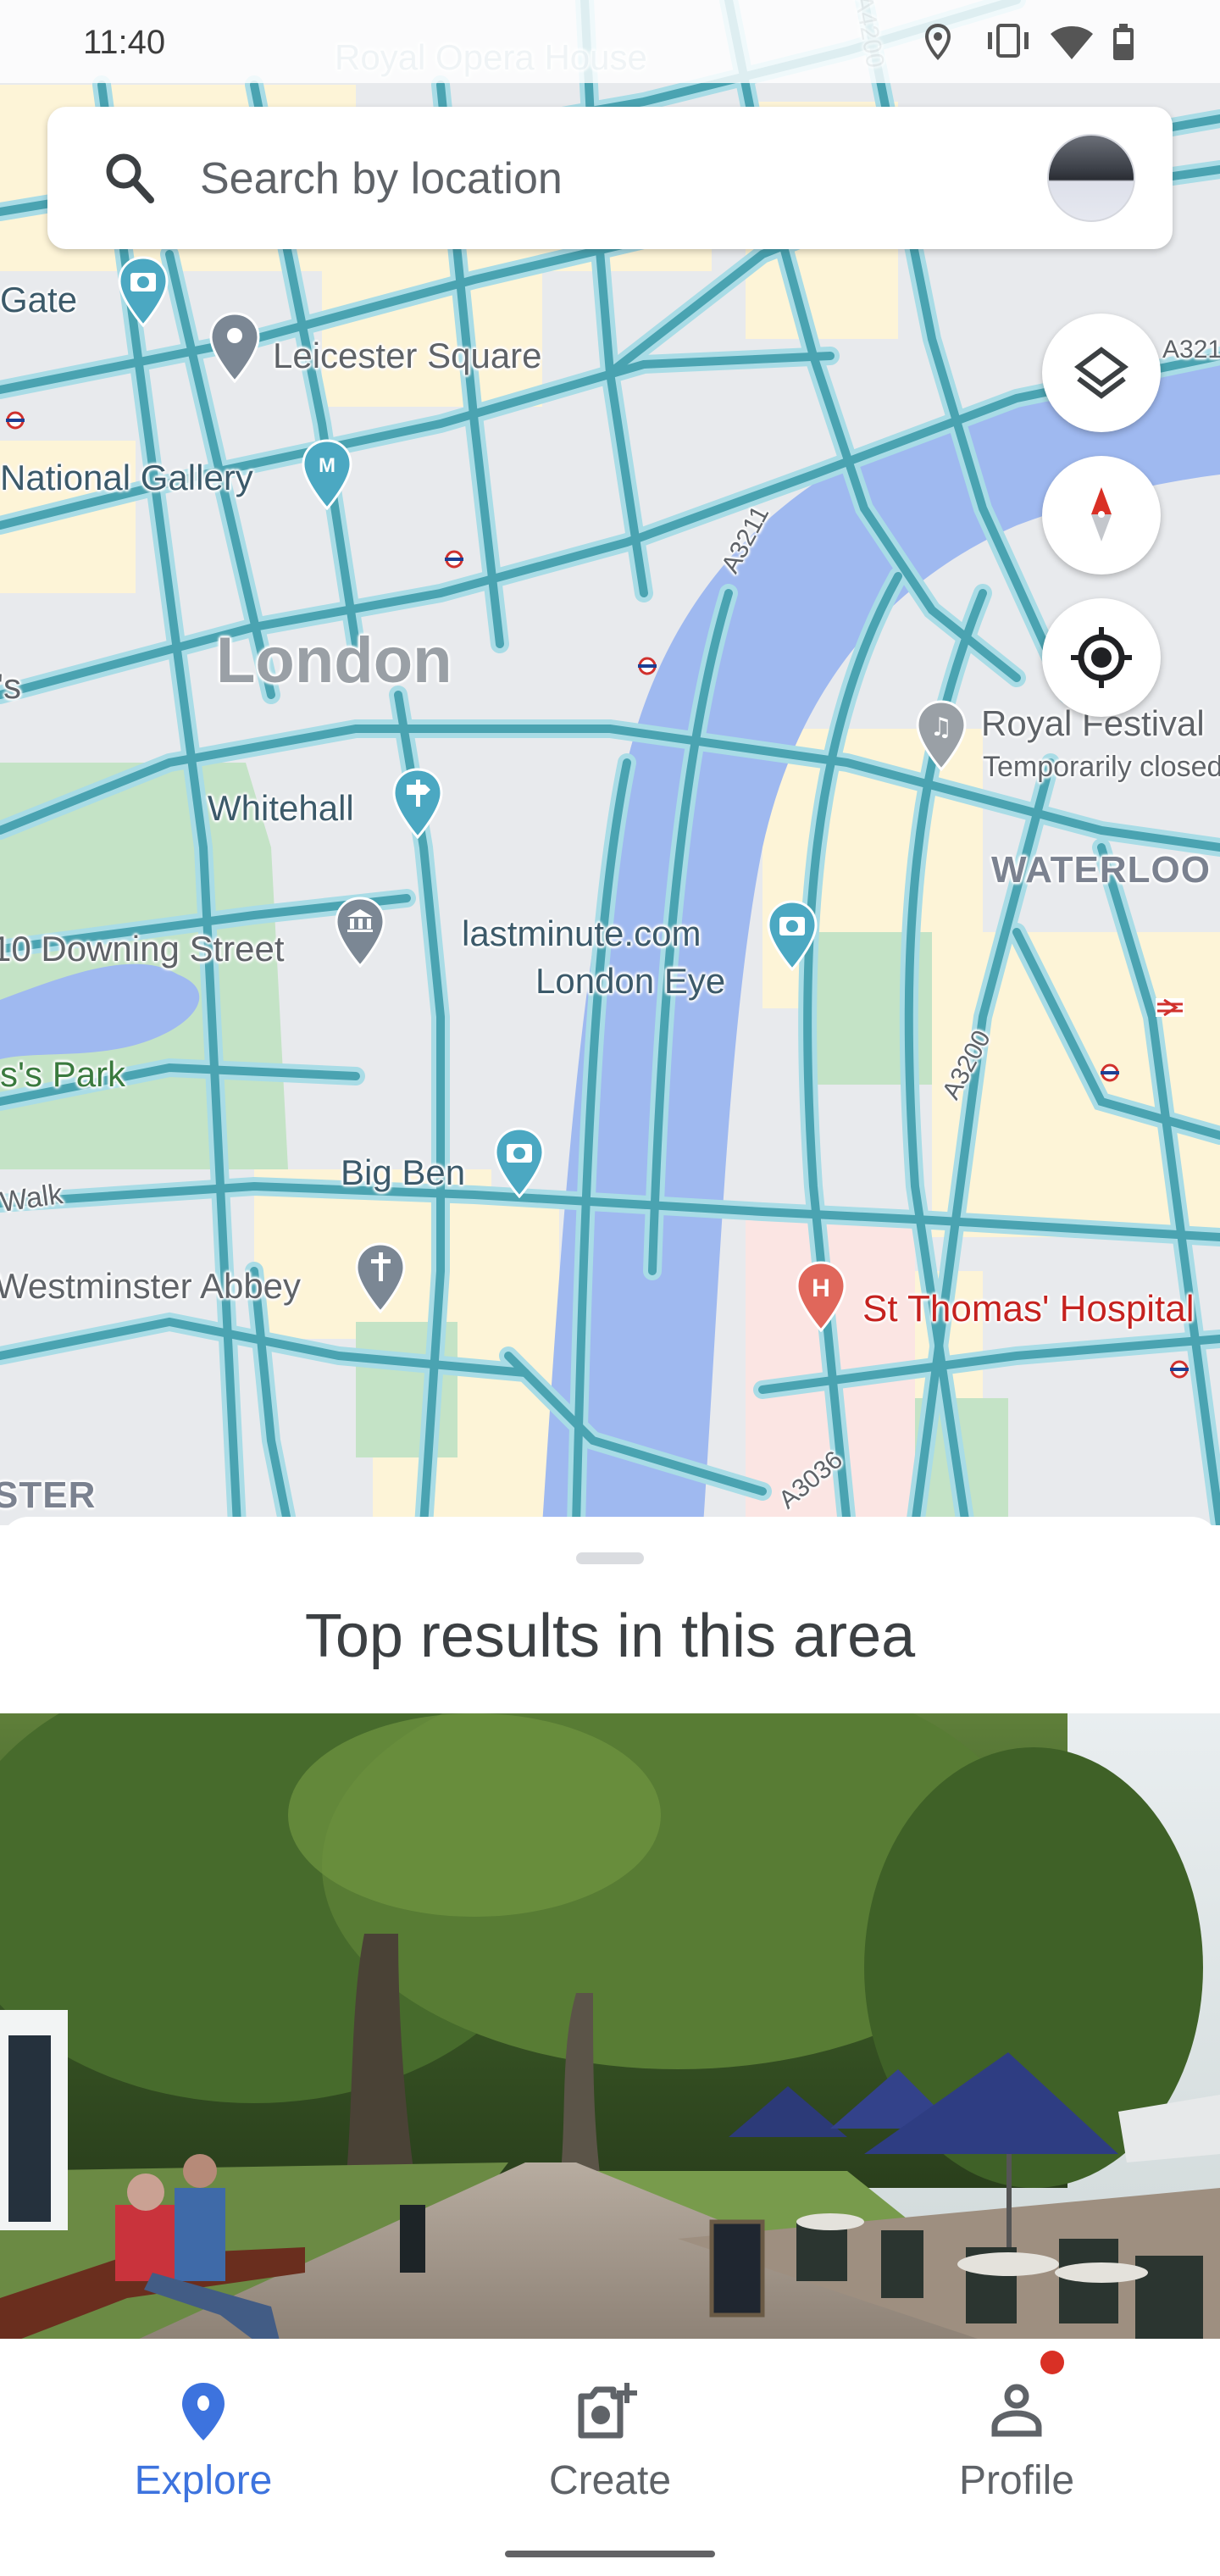  I want to click on map-label-whitehall: Whitehall, so click(281, 808).